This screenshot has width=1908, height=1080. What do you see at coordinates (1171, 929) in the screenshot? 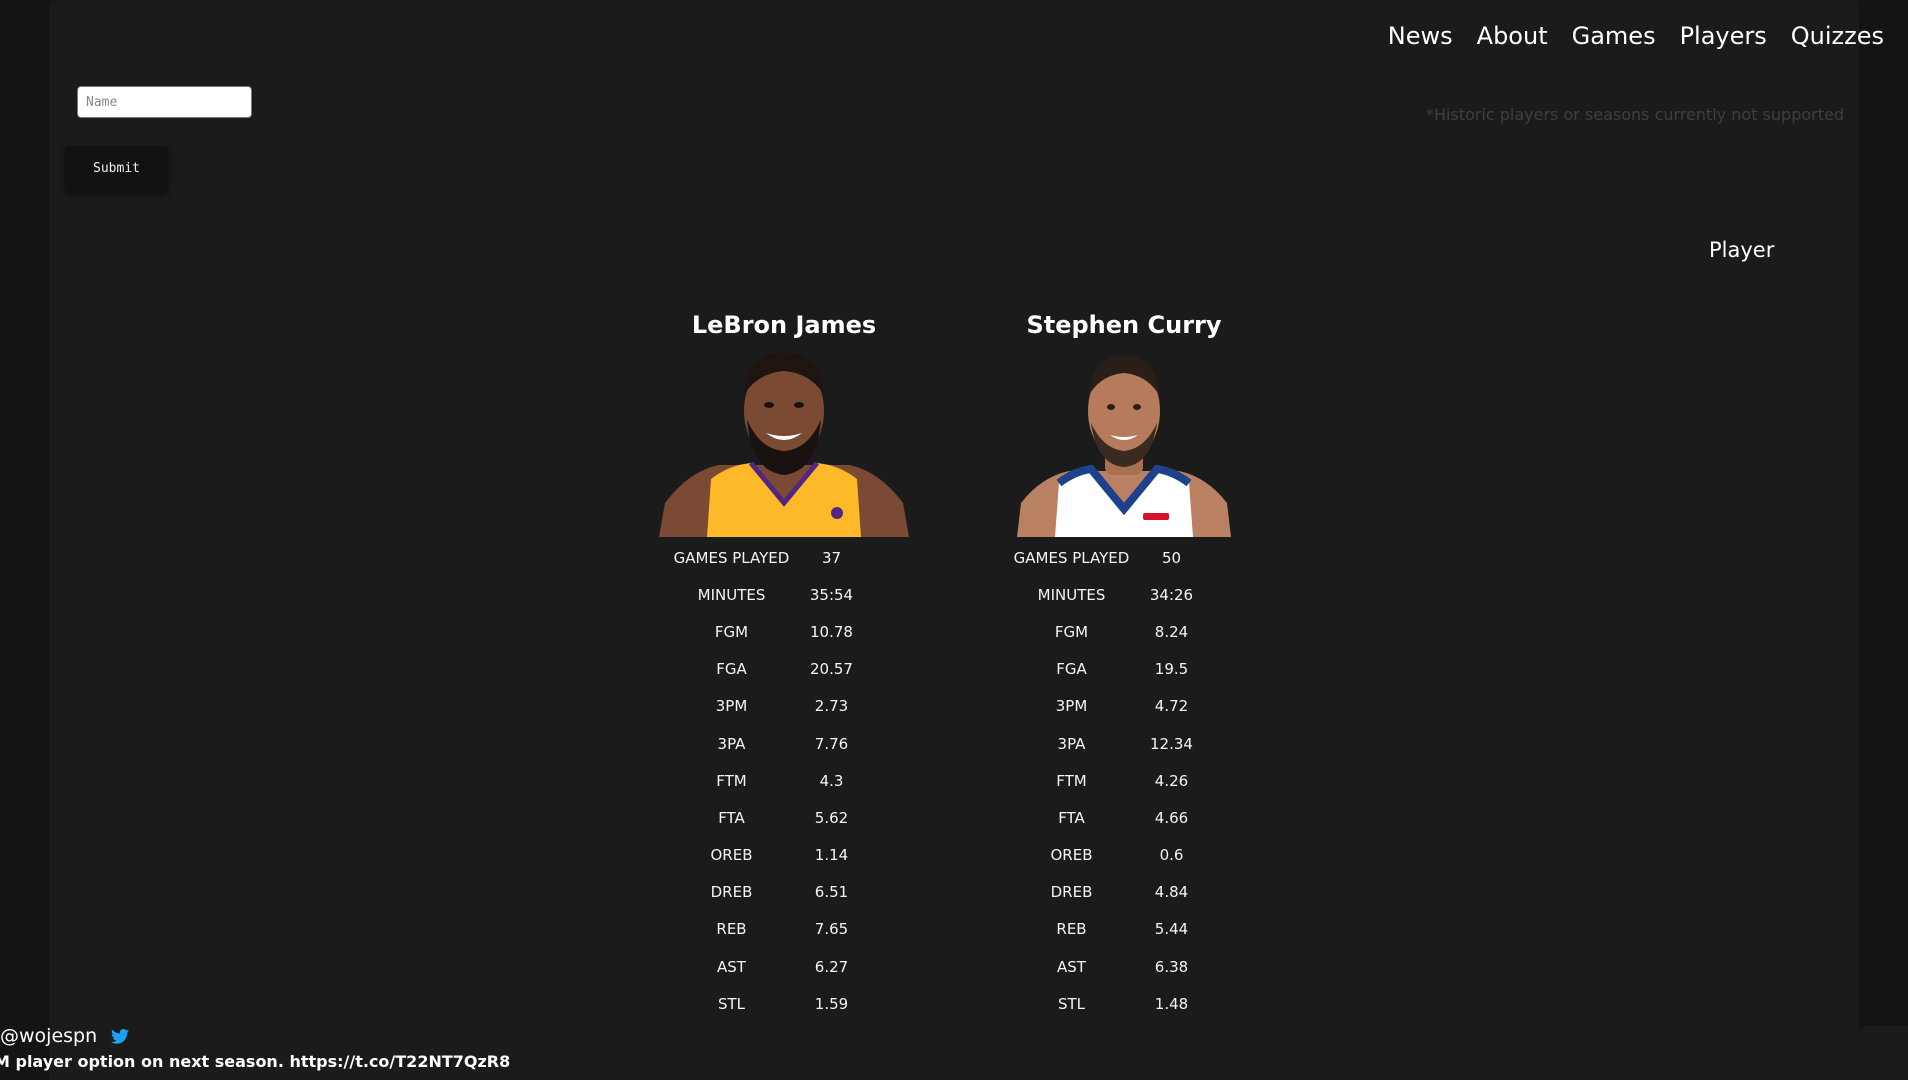
I see `stat-value: 5.44` at bounding box center [1171, 929].